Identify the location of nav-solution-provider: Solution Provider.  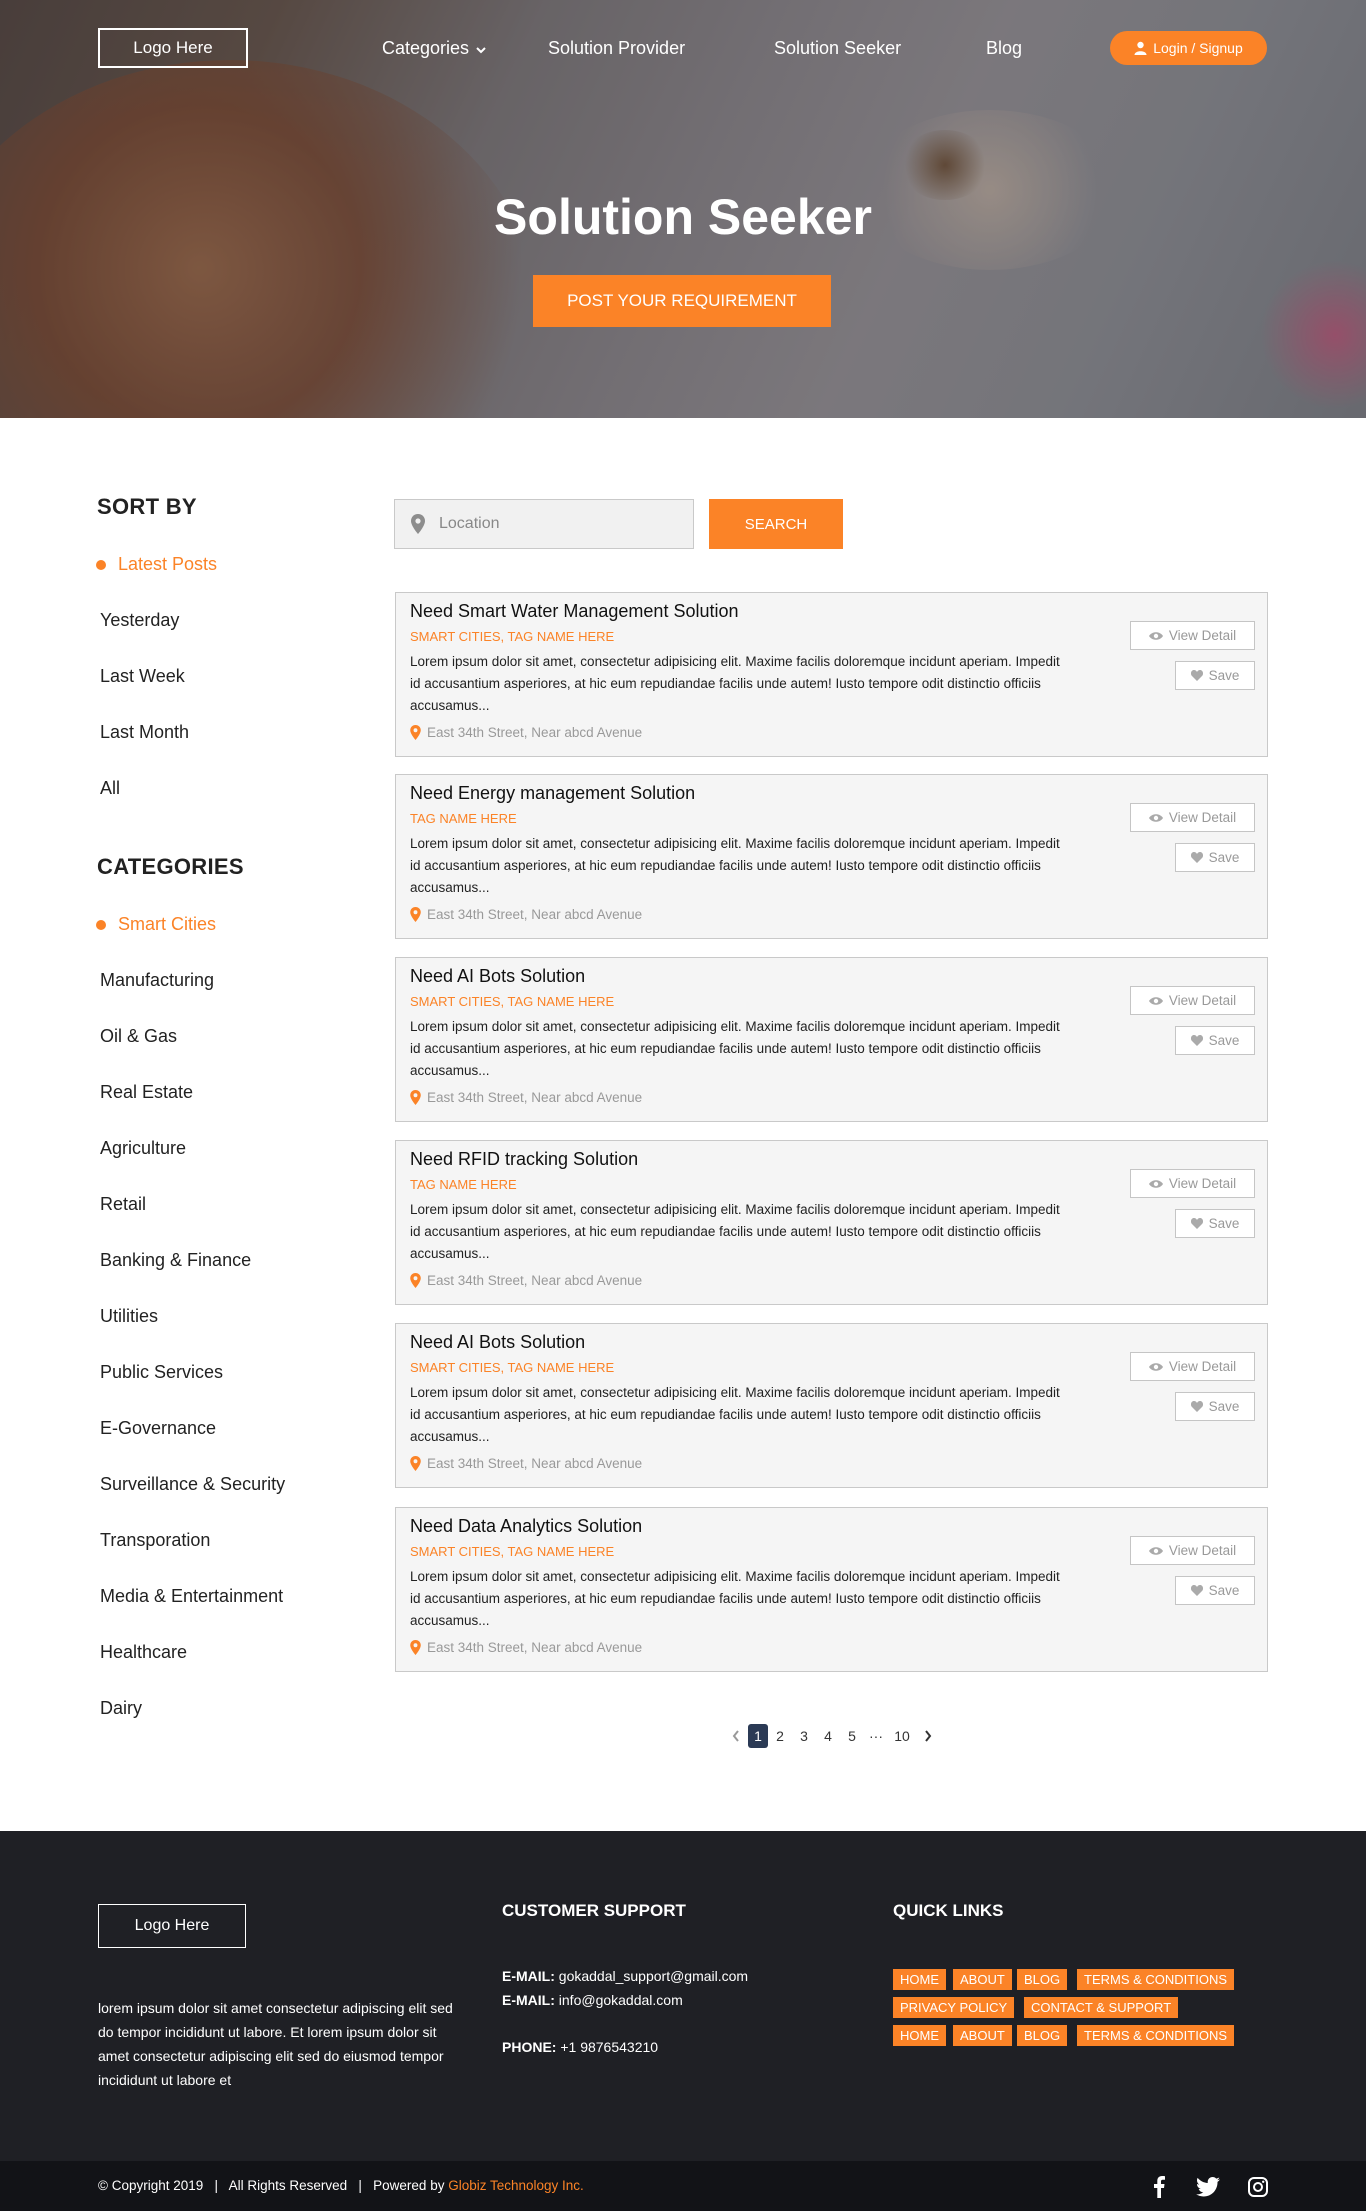
(616, 48).